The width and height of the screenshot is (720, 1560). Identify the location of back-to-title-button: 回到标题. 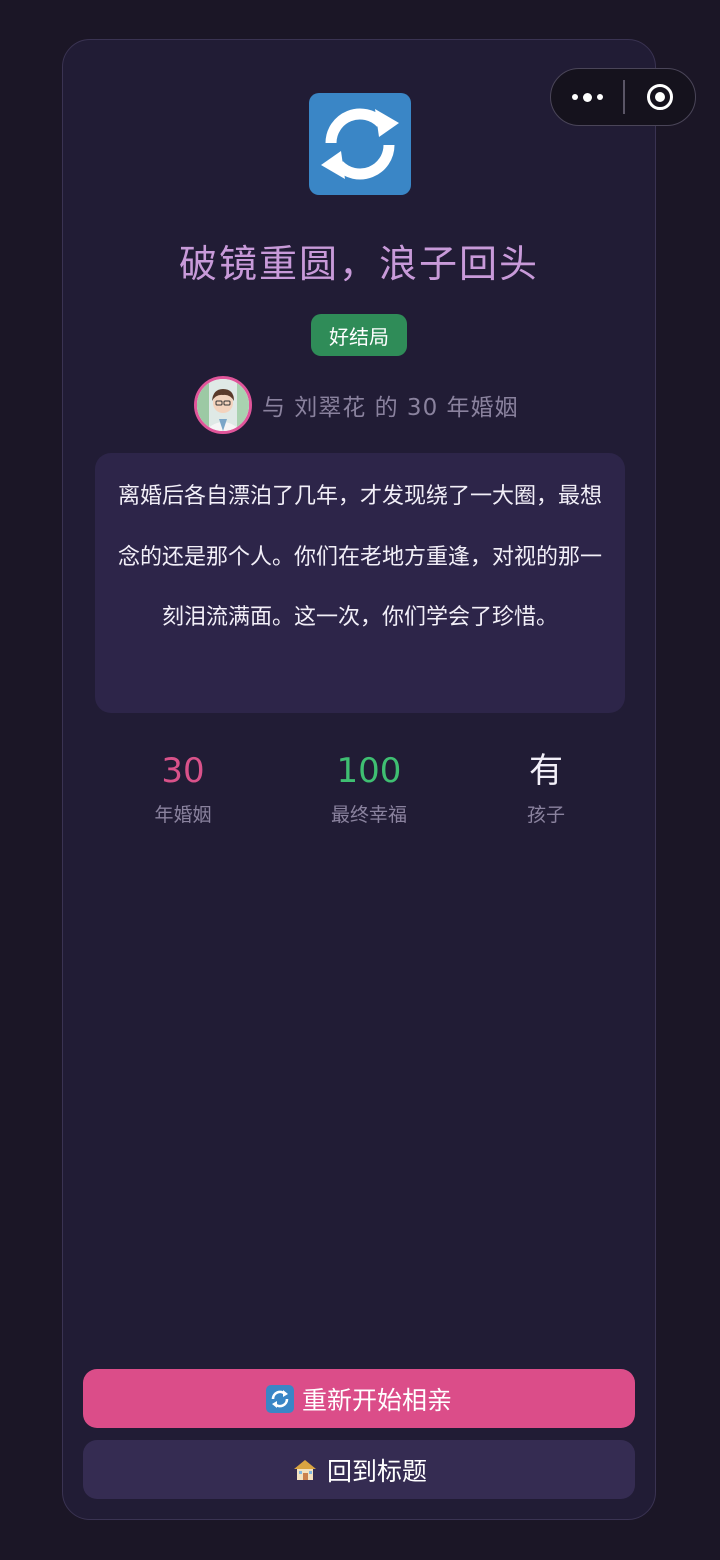
(359, 1469).